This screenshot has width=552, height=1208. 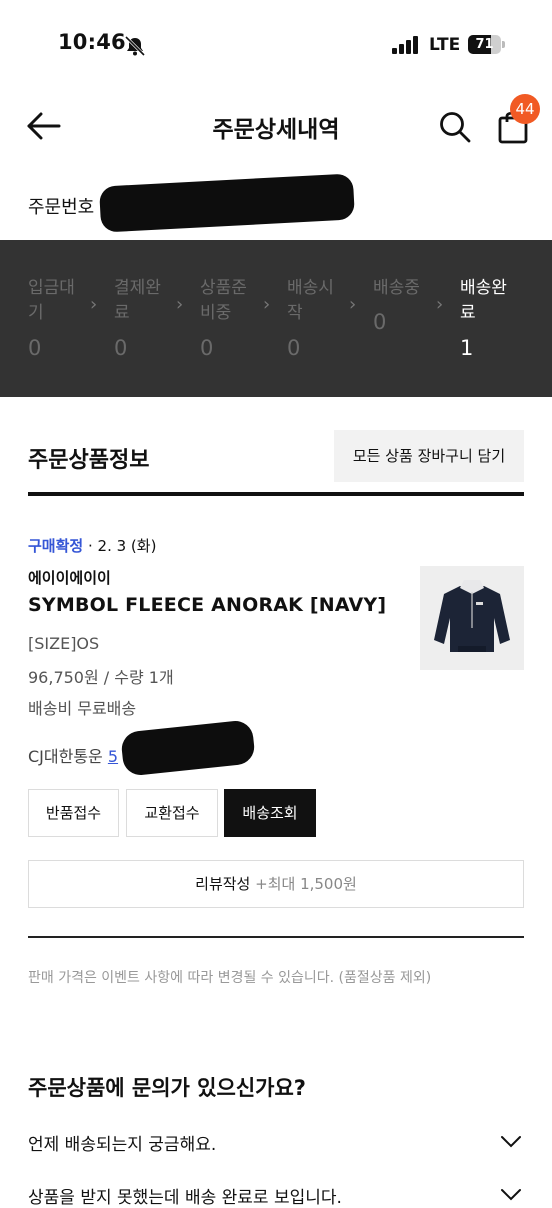 What do you see at coordinates (310, 300) in the screenshot?
I see `step-label: 배송시 작` at bounding box center [310, 300].